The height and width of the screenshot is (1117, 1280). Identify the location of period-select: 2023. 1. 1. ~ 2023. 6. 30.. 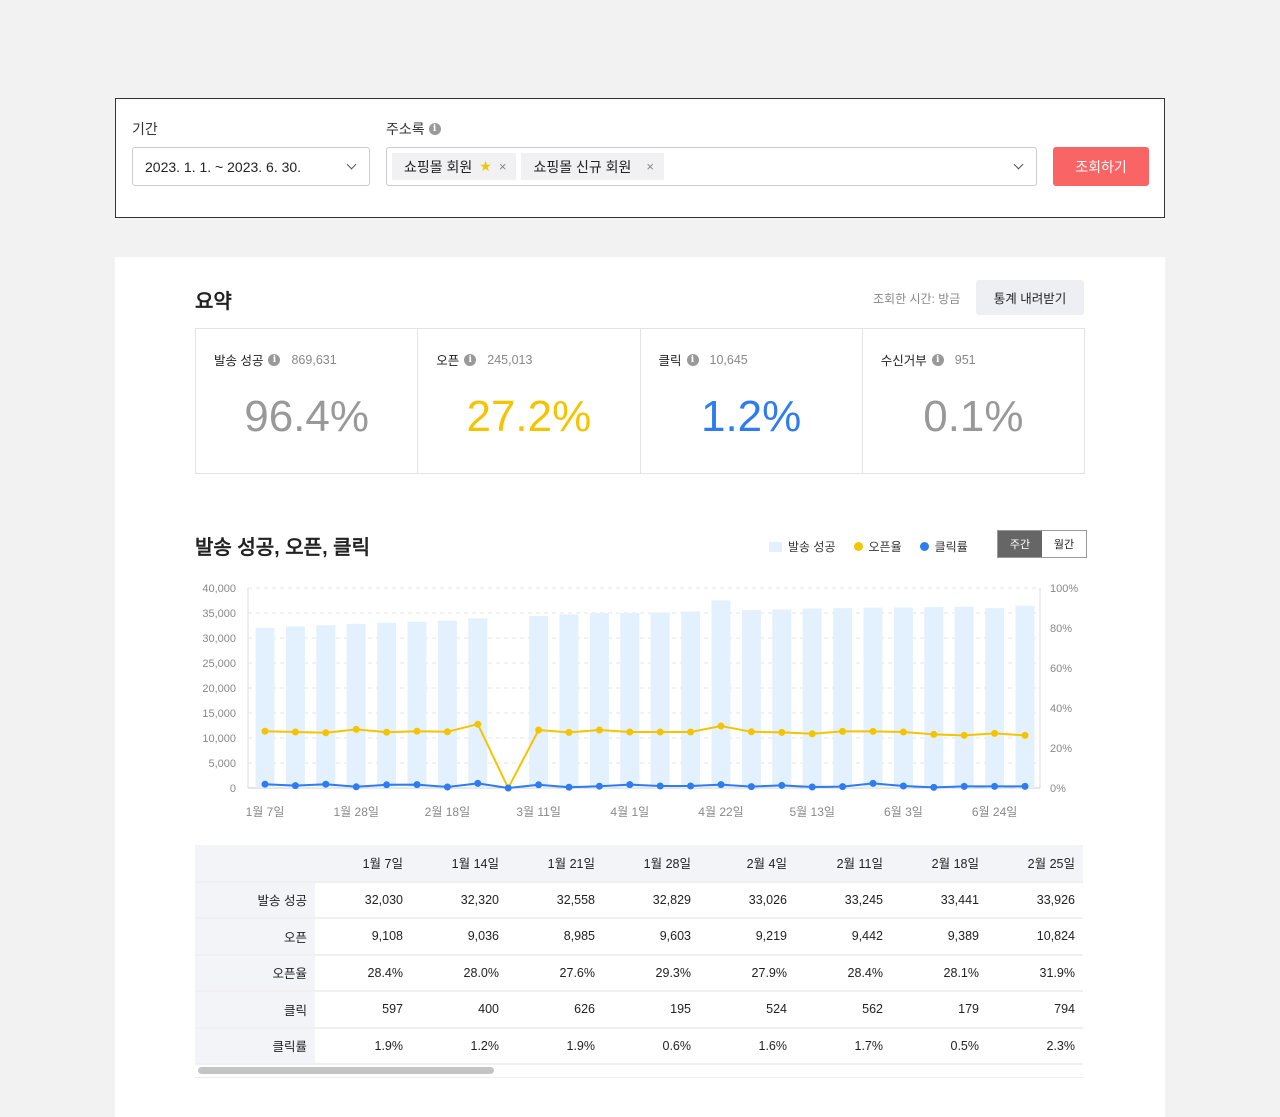
(251, 166).